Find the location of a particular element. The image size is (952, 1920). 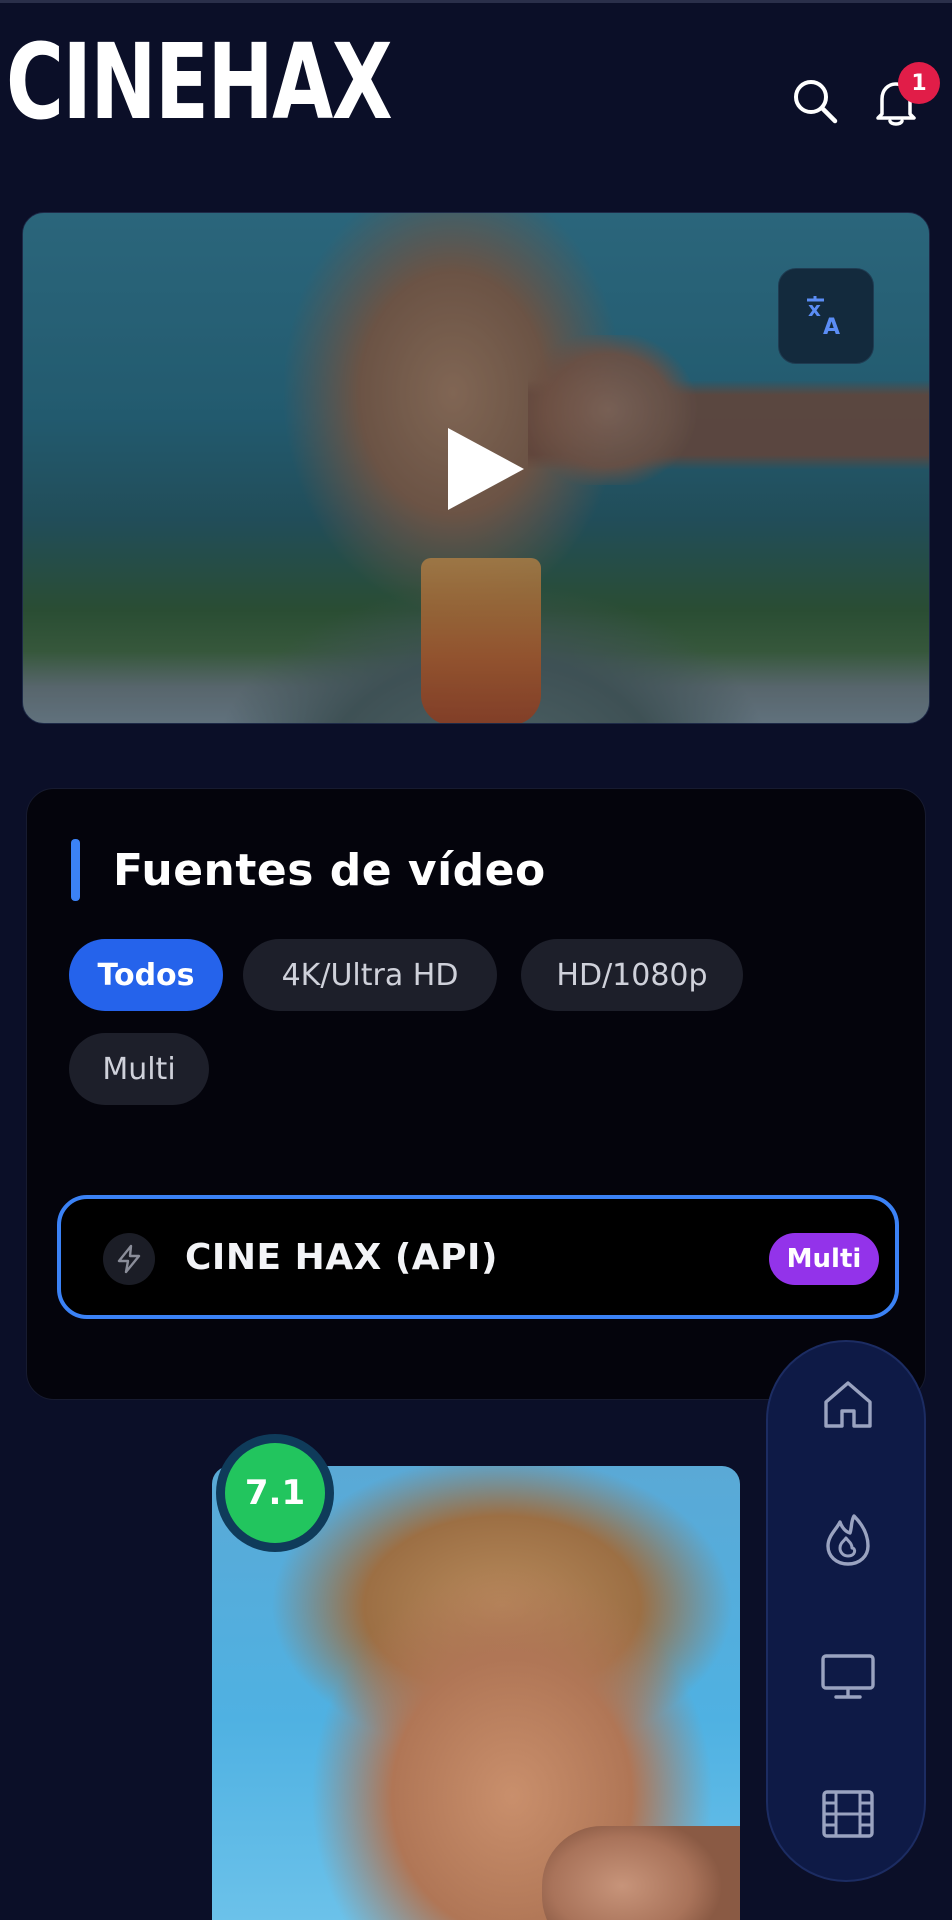

source-type-indicator is located at coordinates (129, 1259).